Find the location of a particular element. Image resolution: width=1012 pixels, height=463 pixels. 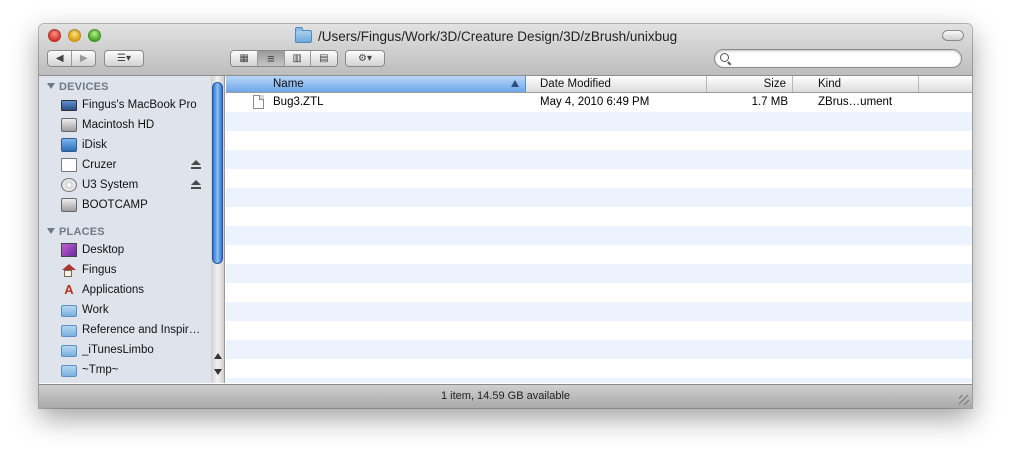

sidebar-item-macbook-pro: Fingus's MacBook Pro is located at coordinates (135, 105).